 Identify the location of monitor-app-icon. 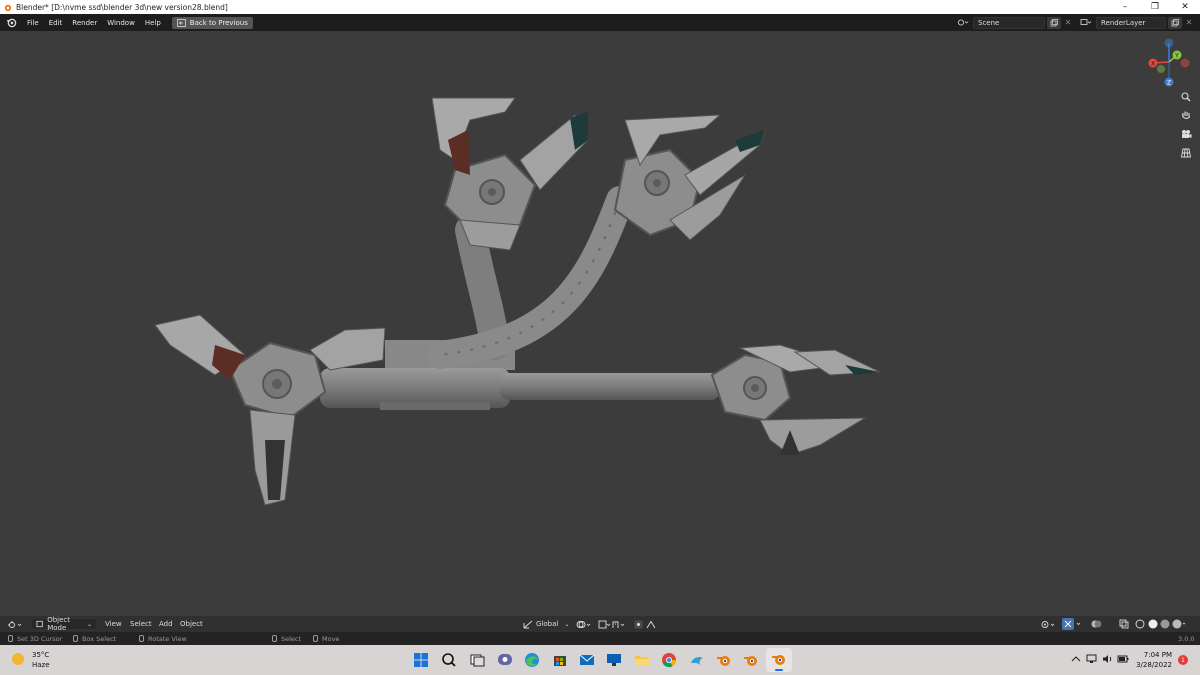
(614, 660).